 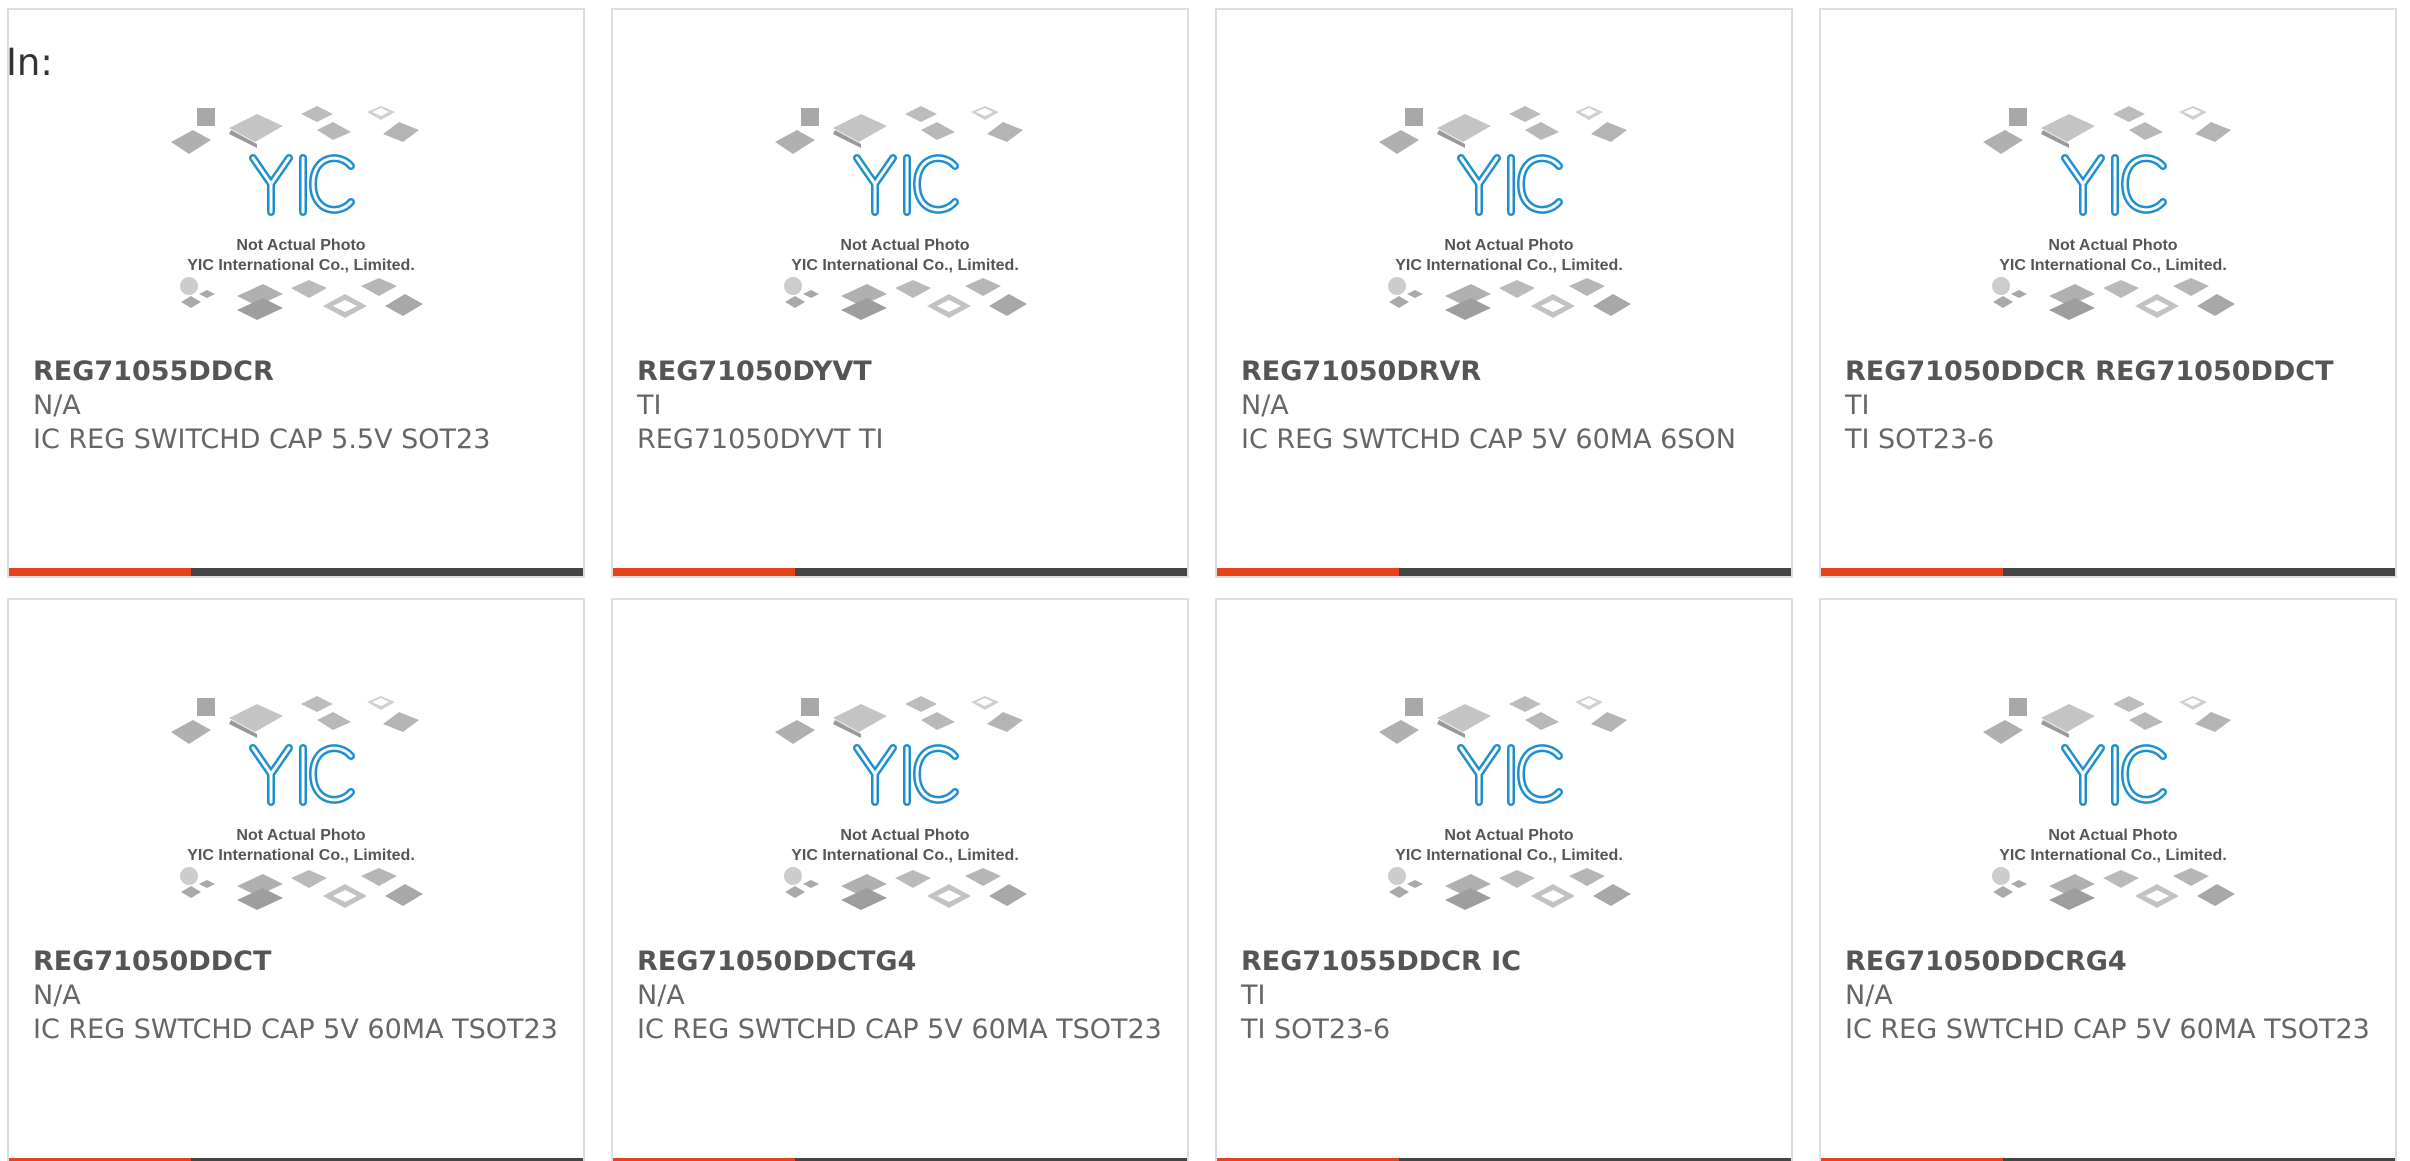 What do you see at coordinates (777, 961) in the screenshot?
I see `part-number: REG71050DDCTG4` at bounding box center [777, 961].